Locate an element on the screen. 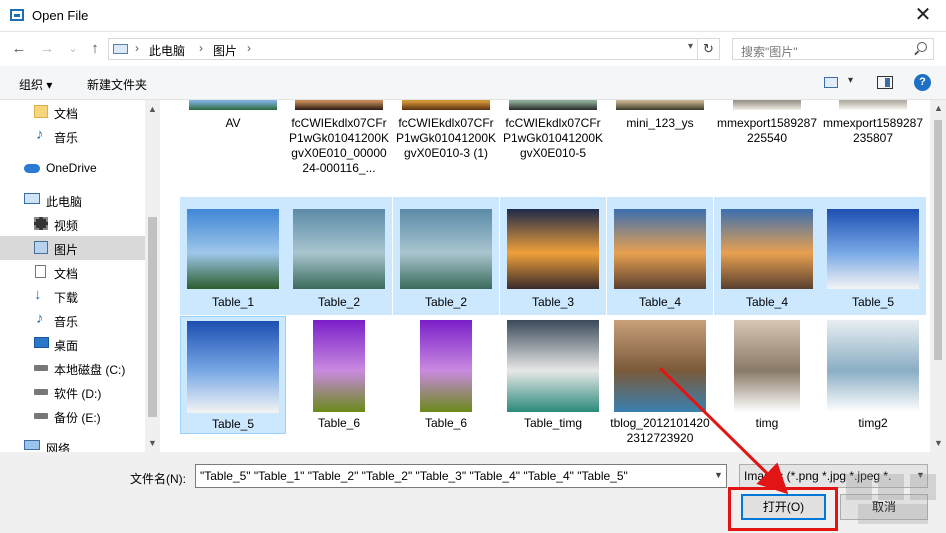 Image resolution: width=946 pixels, height=533 pixels. file-item: Table_3 is located at coordinates (553, 256).